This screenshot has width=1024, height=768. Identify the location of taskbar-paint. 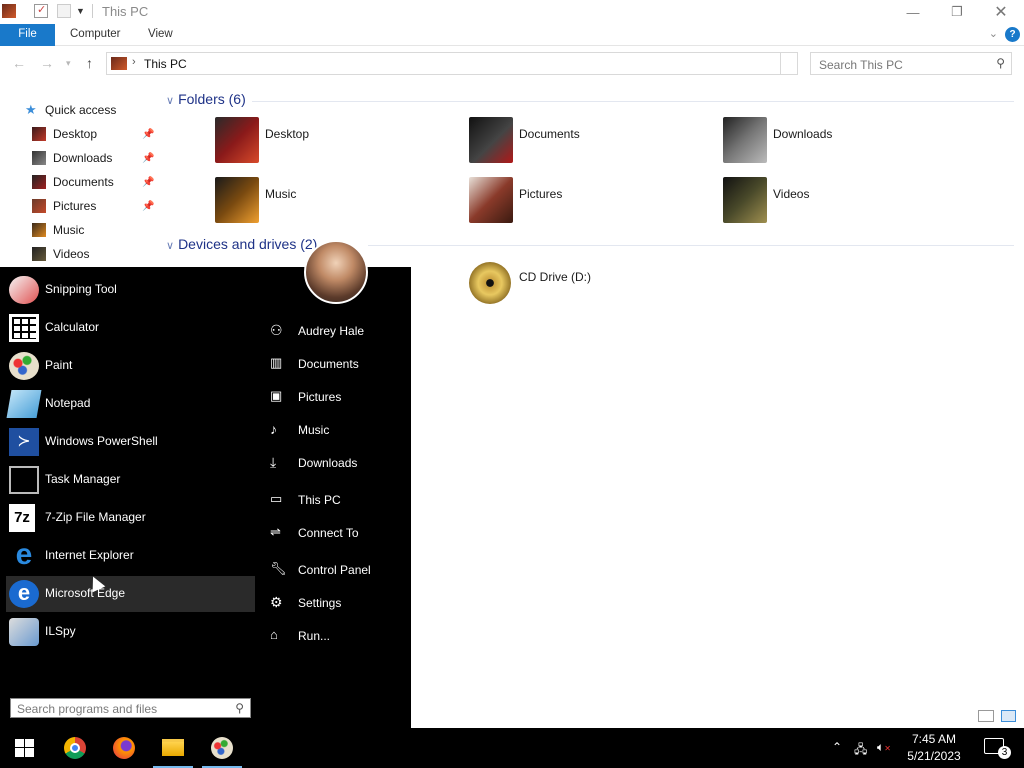
(222, 748).